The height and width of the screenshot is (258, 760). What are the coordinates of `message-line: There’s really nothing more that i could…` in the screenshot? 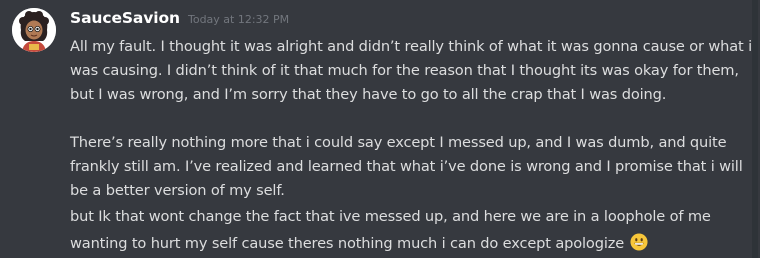 It's located at (398, 142).